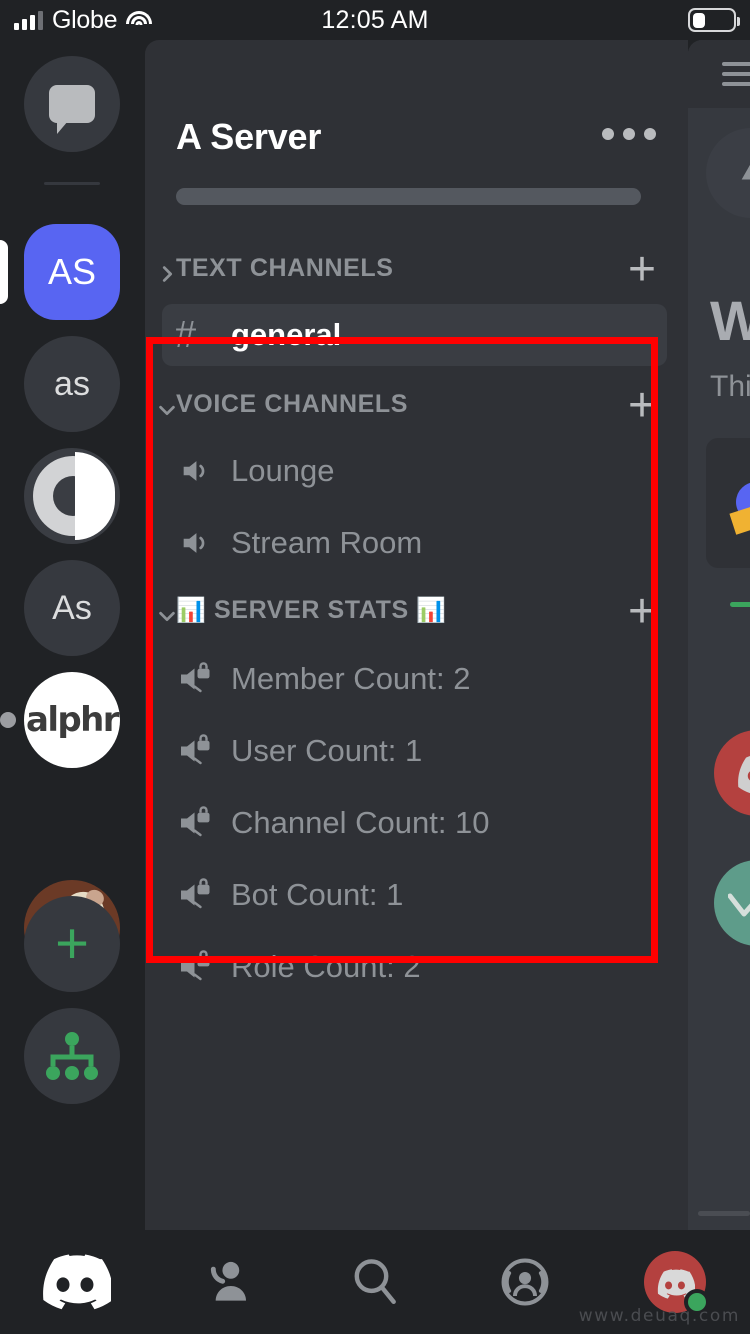  I want to click on nav-friends-button, so click(225, 1282).